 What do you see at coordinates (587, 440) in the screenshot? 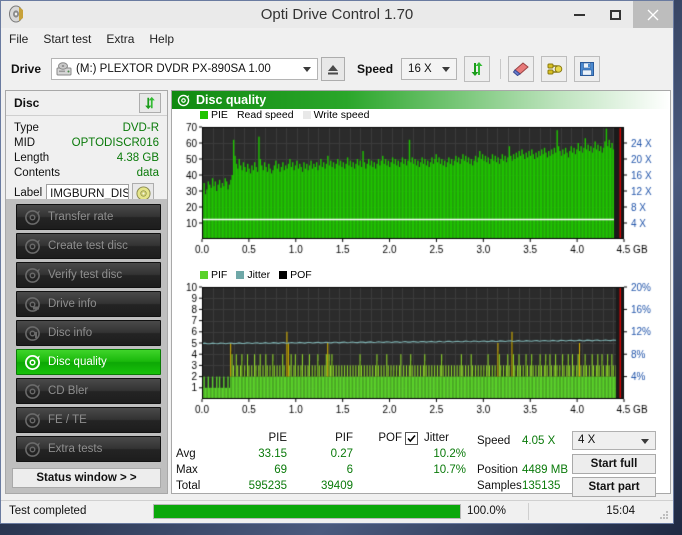
I see `test-speed-value: 4 X` at bounding box center [587, 440].